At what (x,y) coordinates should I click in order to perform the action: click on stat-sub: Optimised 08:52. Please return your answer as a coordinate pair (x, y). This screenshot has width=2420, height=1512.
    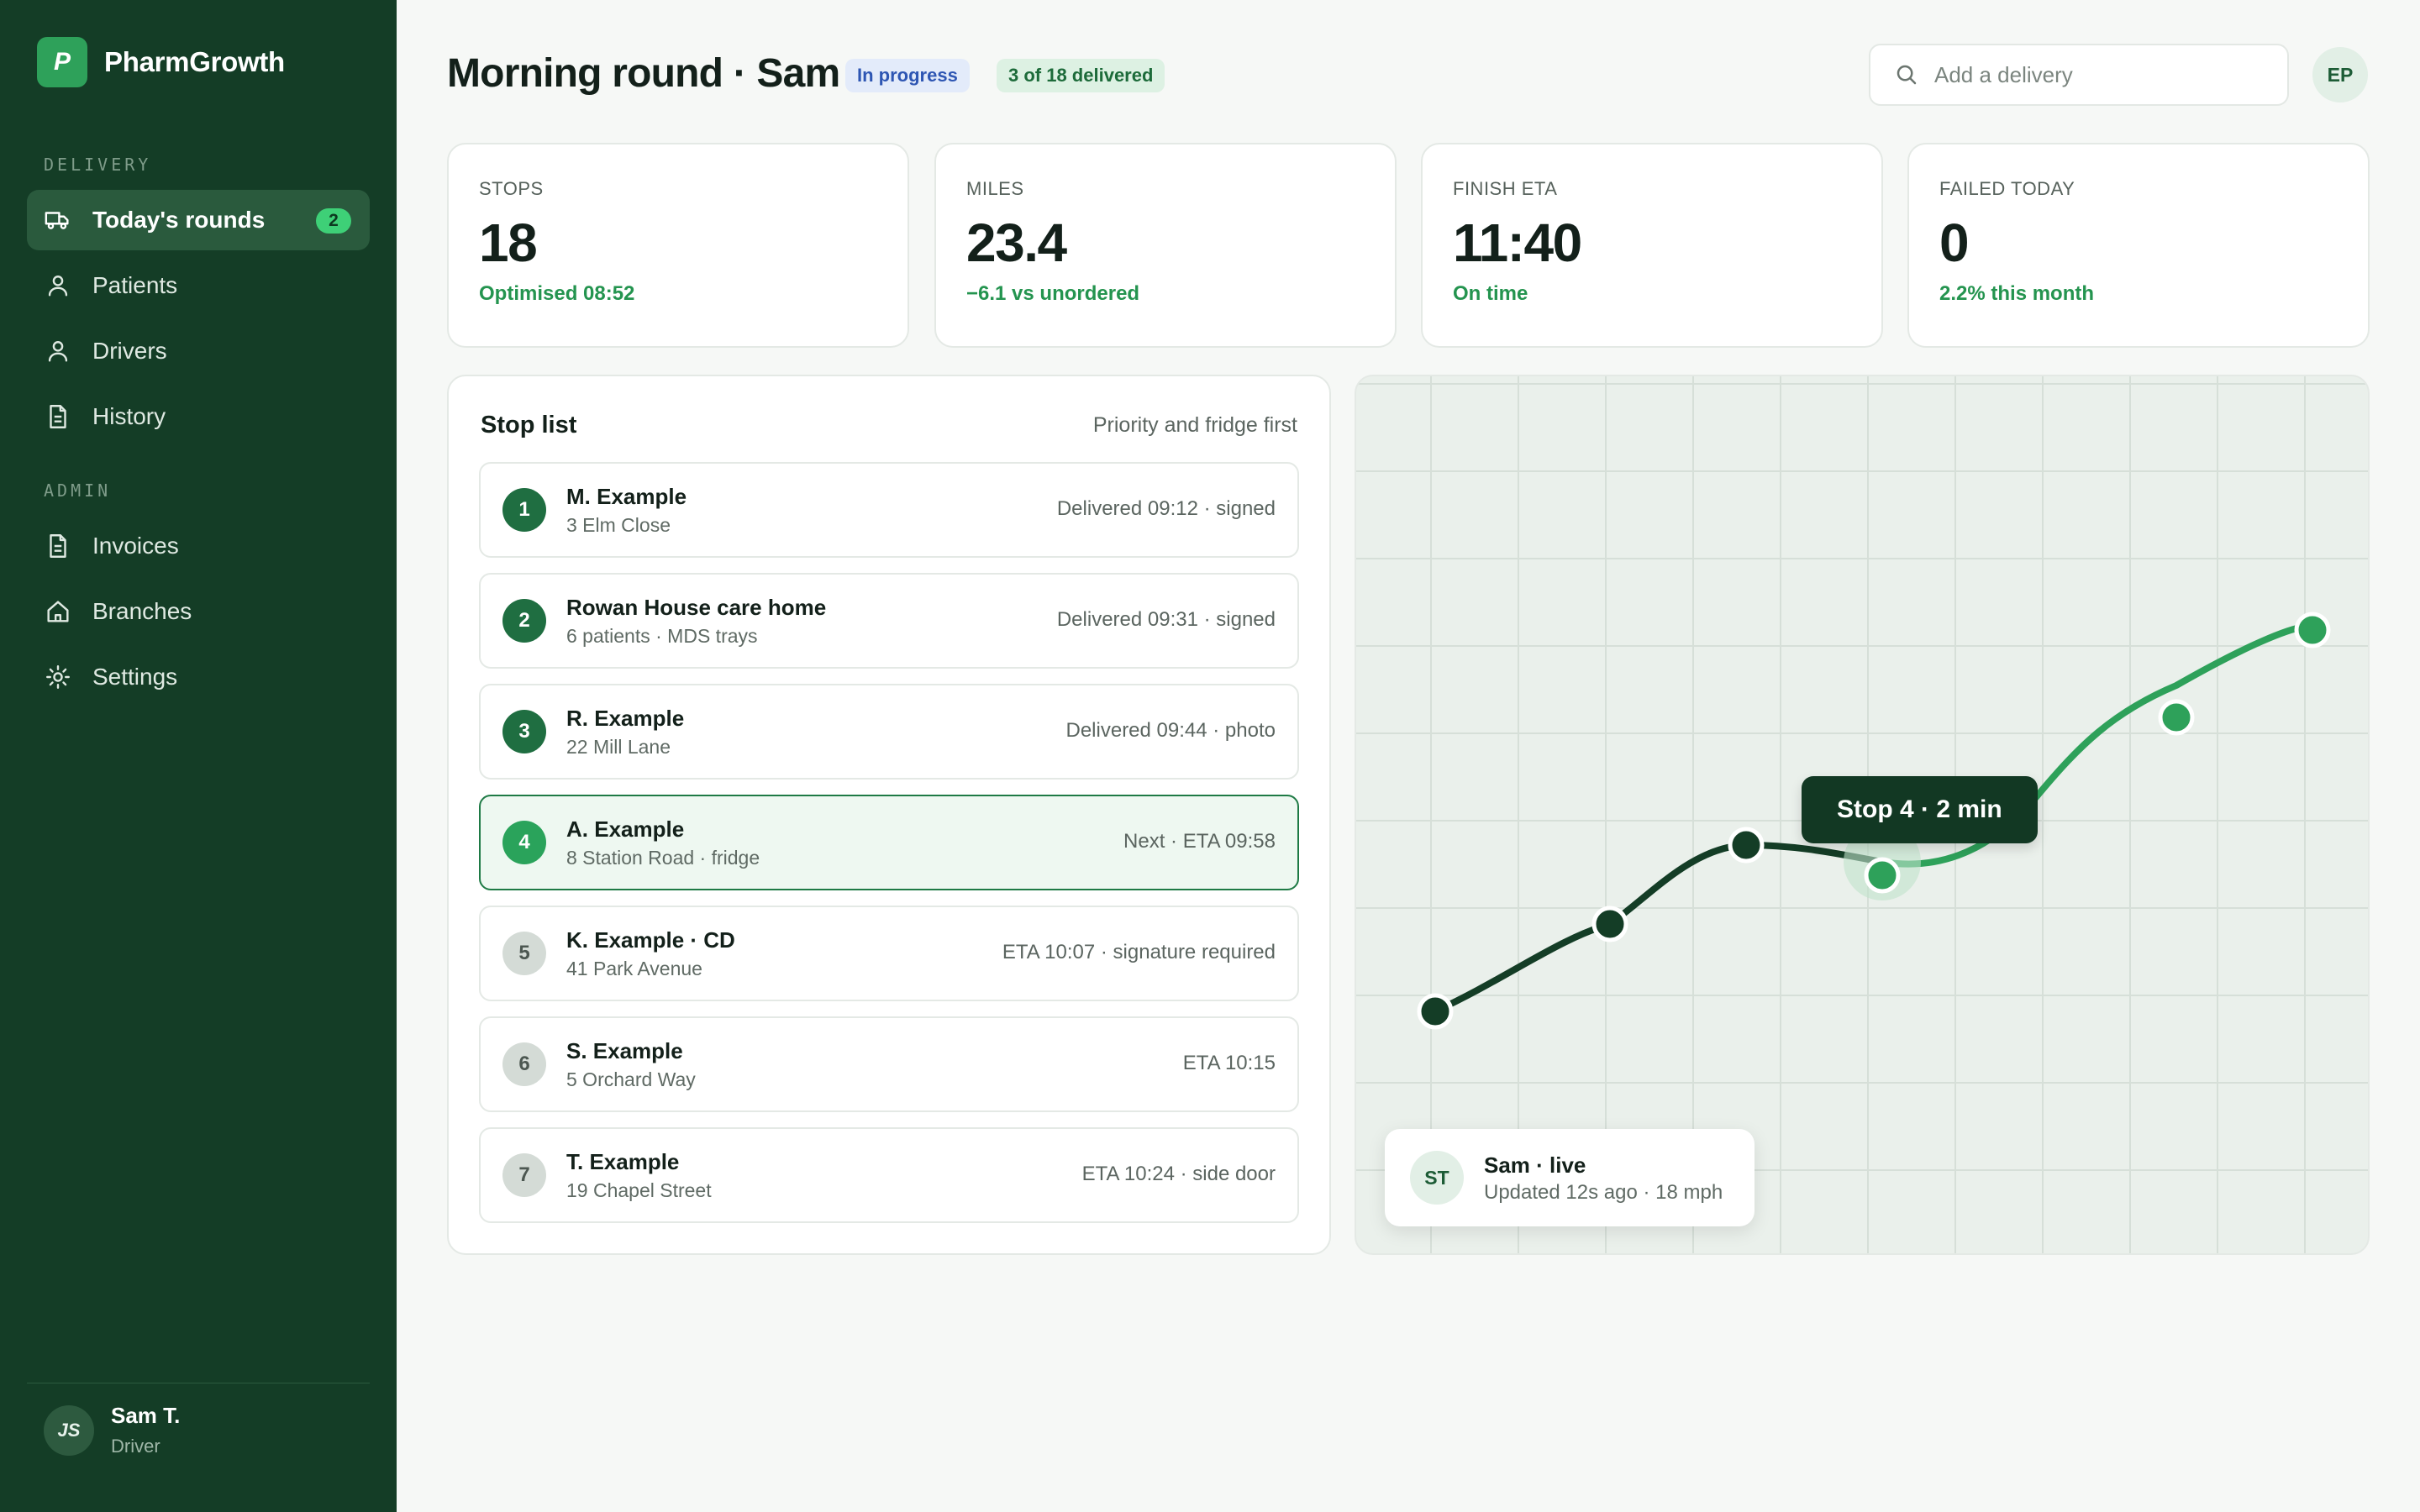
    Looking at the image, I should click on (557, 293).